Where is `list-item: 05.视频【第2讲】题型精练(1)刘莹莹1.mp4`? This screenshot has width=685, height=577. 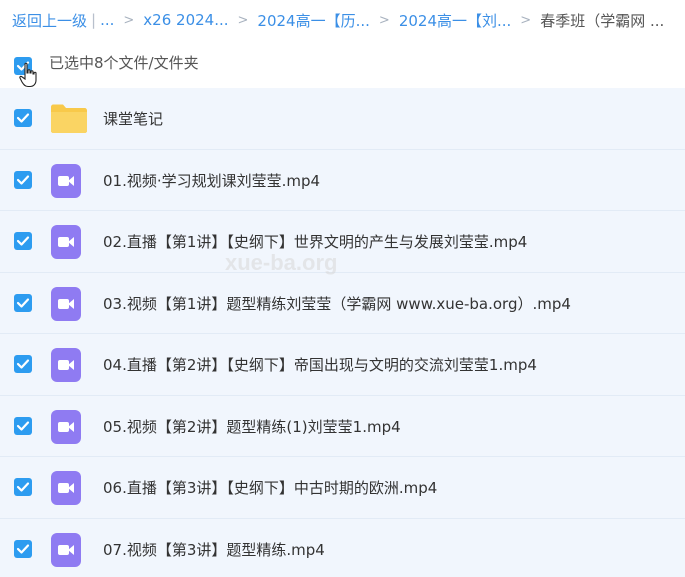
list-item: 05.视频【第2讲】题型精练(1)刘莹莹1.mp4 is located at coordinates (342, 426).